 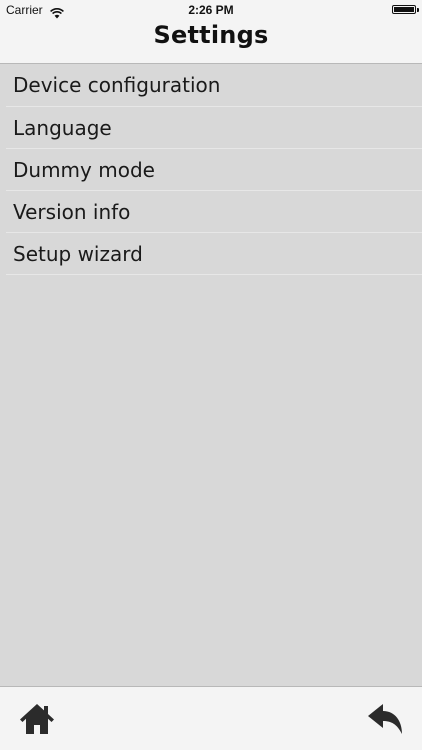 I want to click on battery-icon, so click(x=404, y=9).